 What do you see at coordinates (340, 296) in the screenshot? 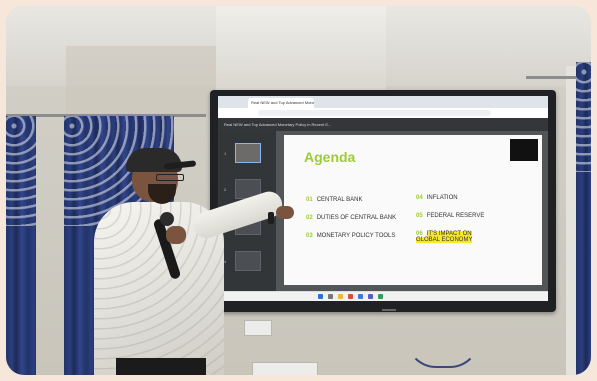
I see `folder-icon` at bounding box center [340, 296].